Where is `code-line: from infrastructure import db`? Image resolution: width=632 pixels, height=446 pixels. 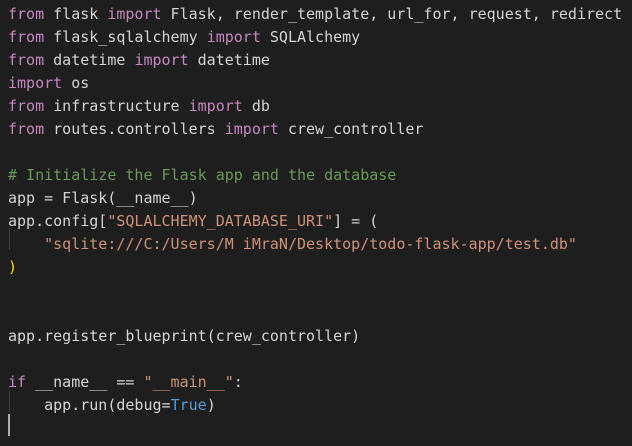
code-line: from infrastructure import db is located at coordinates (139, 106).